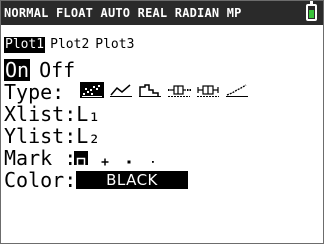 The image size is (324, 244). I want to click on type-label: Type:, so click(34, 92).